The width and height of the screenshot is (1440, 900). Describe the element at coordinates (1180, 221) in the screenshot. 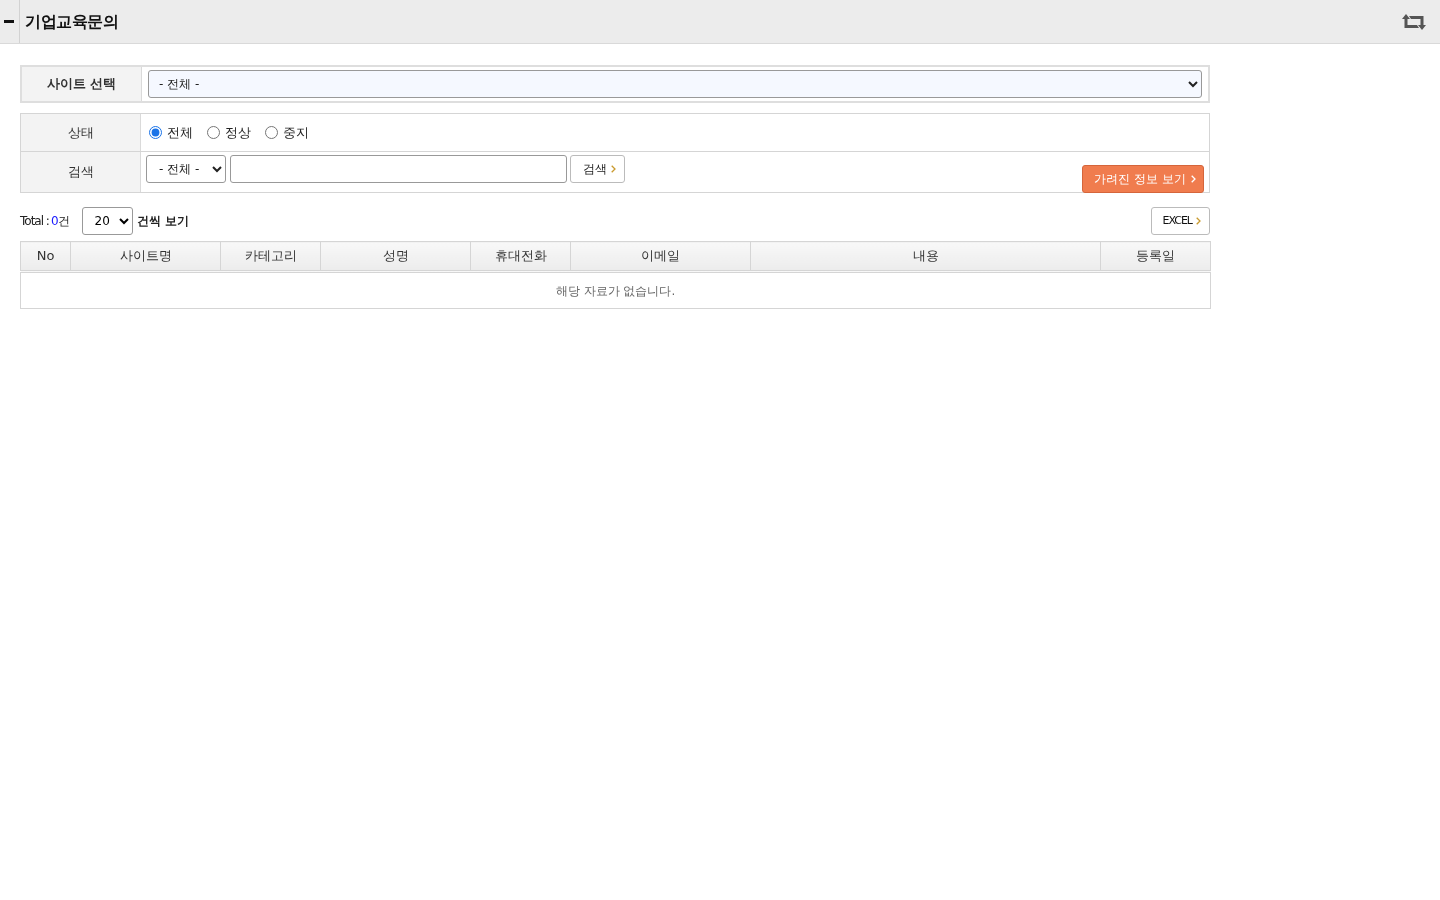

I see `excel-button: EXCEL` at that location.